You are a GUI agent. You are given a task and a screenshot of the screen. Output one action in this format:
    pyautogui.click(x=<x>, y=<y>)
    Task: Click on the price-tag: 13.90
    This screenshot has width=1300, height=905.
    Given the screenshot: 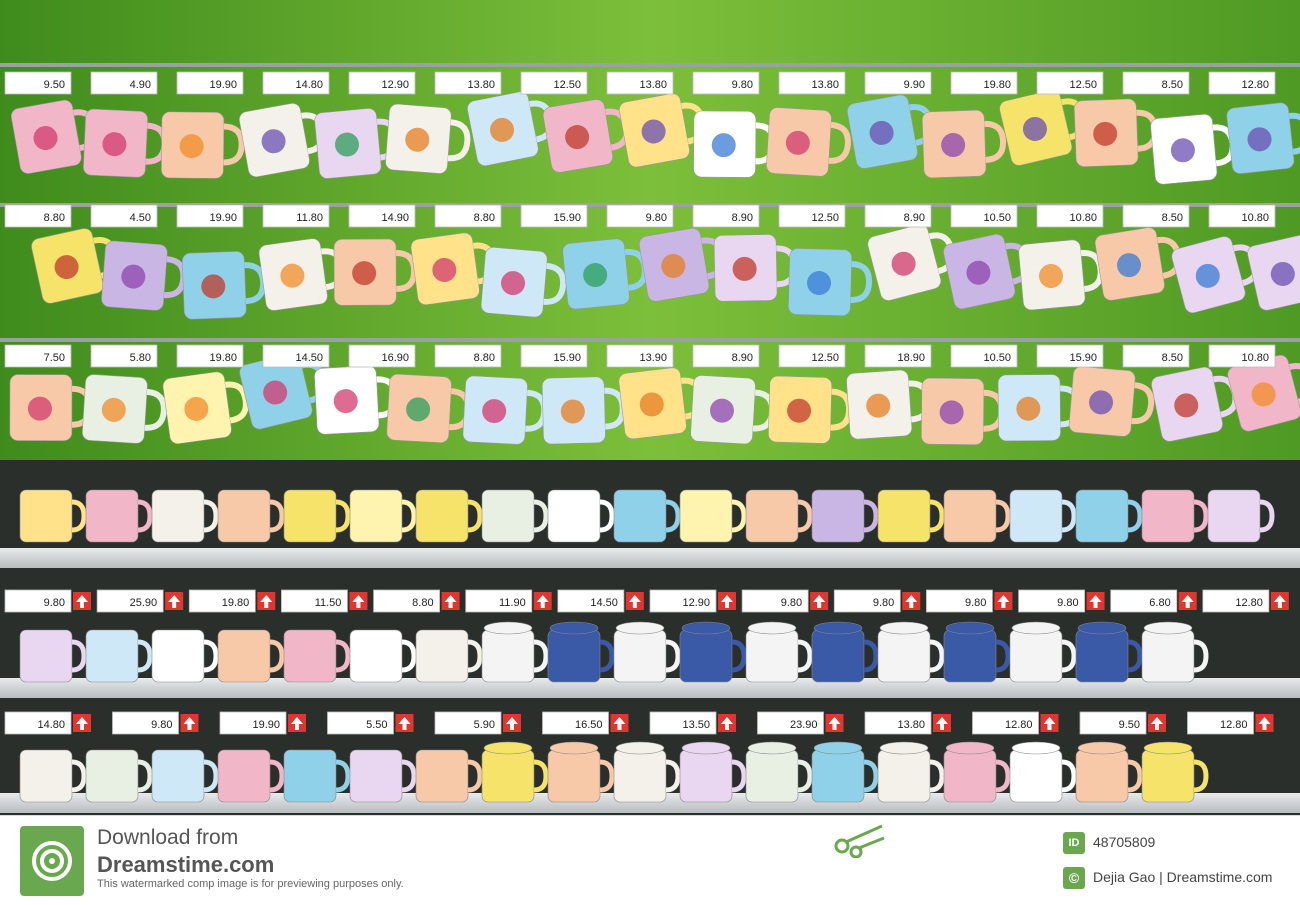 What is the action you would take?
    pyautogui.click(x=640, y=356)
    